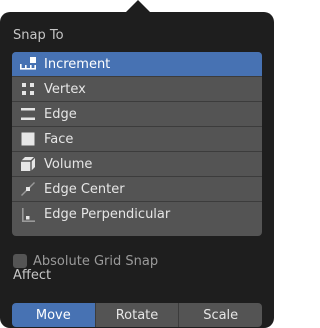 This screenshot has width=320, height=328. I want to click on edge-center-icon, so click(28, 189).